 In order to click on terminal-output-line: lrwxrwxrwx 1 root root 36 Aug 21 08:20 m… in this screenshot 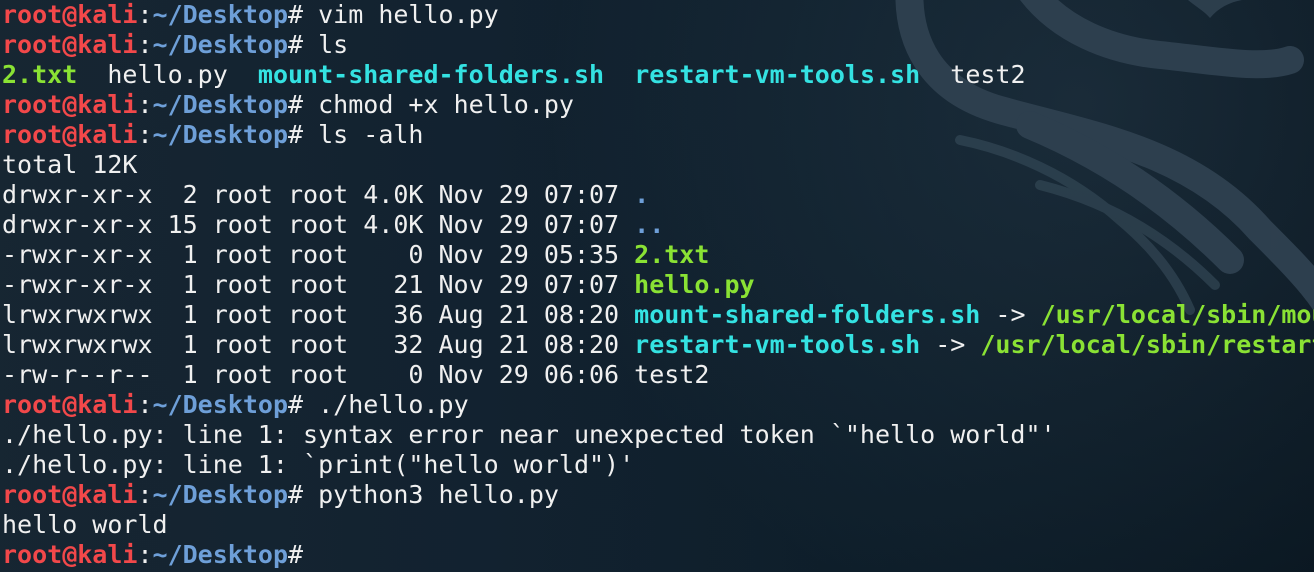, I will do `click(658, 315)`.